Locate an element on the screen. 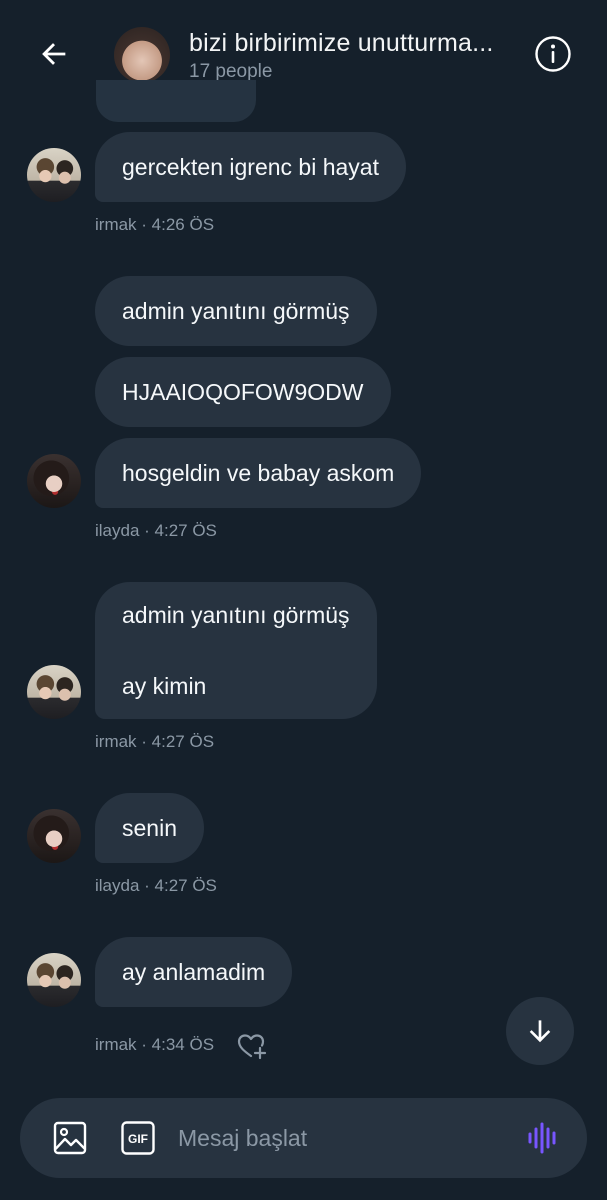 The width and height of the screenshot is (607, 1200). message-meta: irmak · 4:26 ÖS is located at coordinates (155, 224).